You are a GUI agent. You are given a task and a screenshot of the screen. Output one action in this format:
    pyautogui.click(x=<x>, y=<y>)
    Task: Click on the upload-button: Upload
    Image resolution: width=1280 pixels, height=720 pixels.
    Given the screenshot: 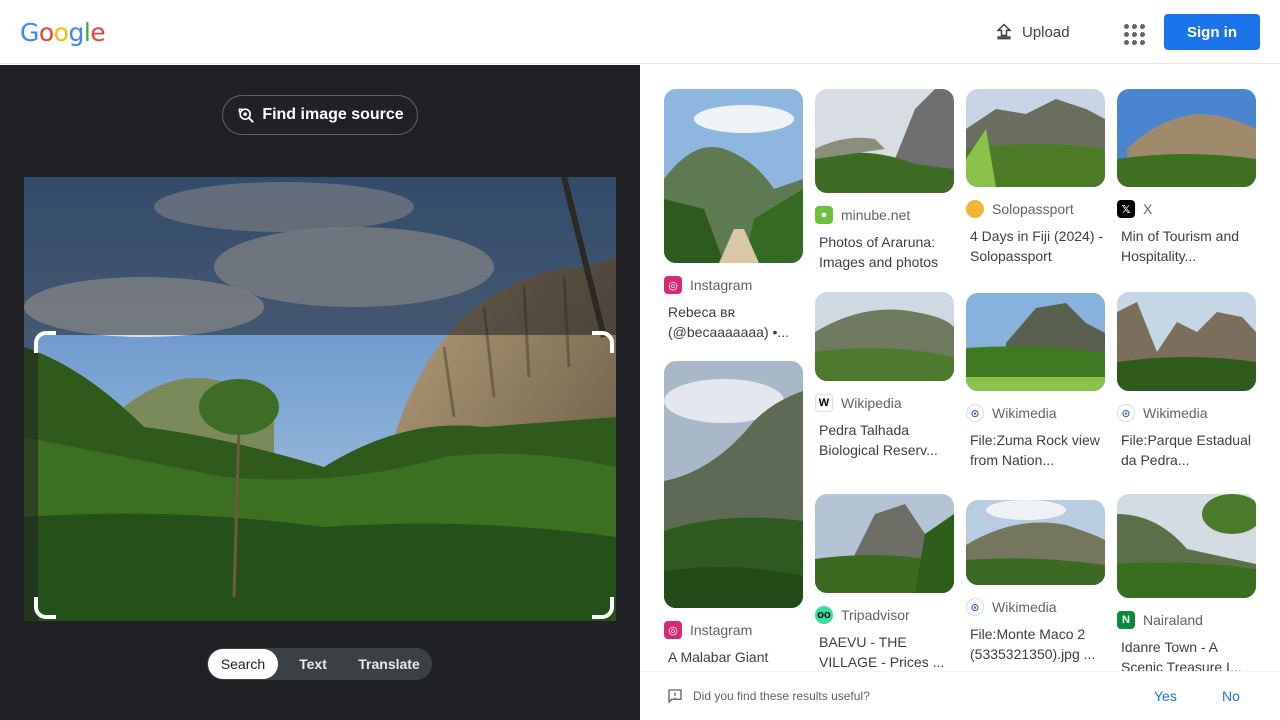 What is the action you would take?
    pyautogui.click(x=1032, y=32)
    